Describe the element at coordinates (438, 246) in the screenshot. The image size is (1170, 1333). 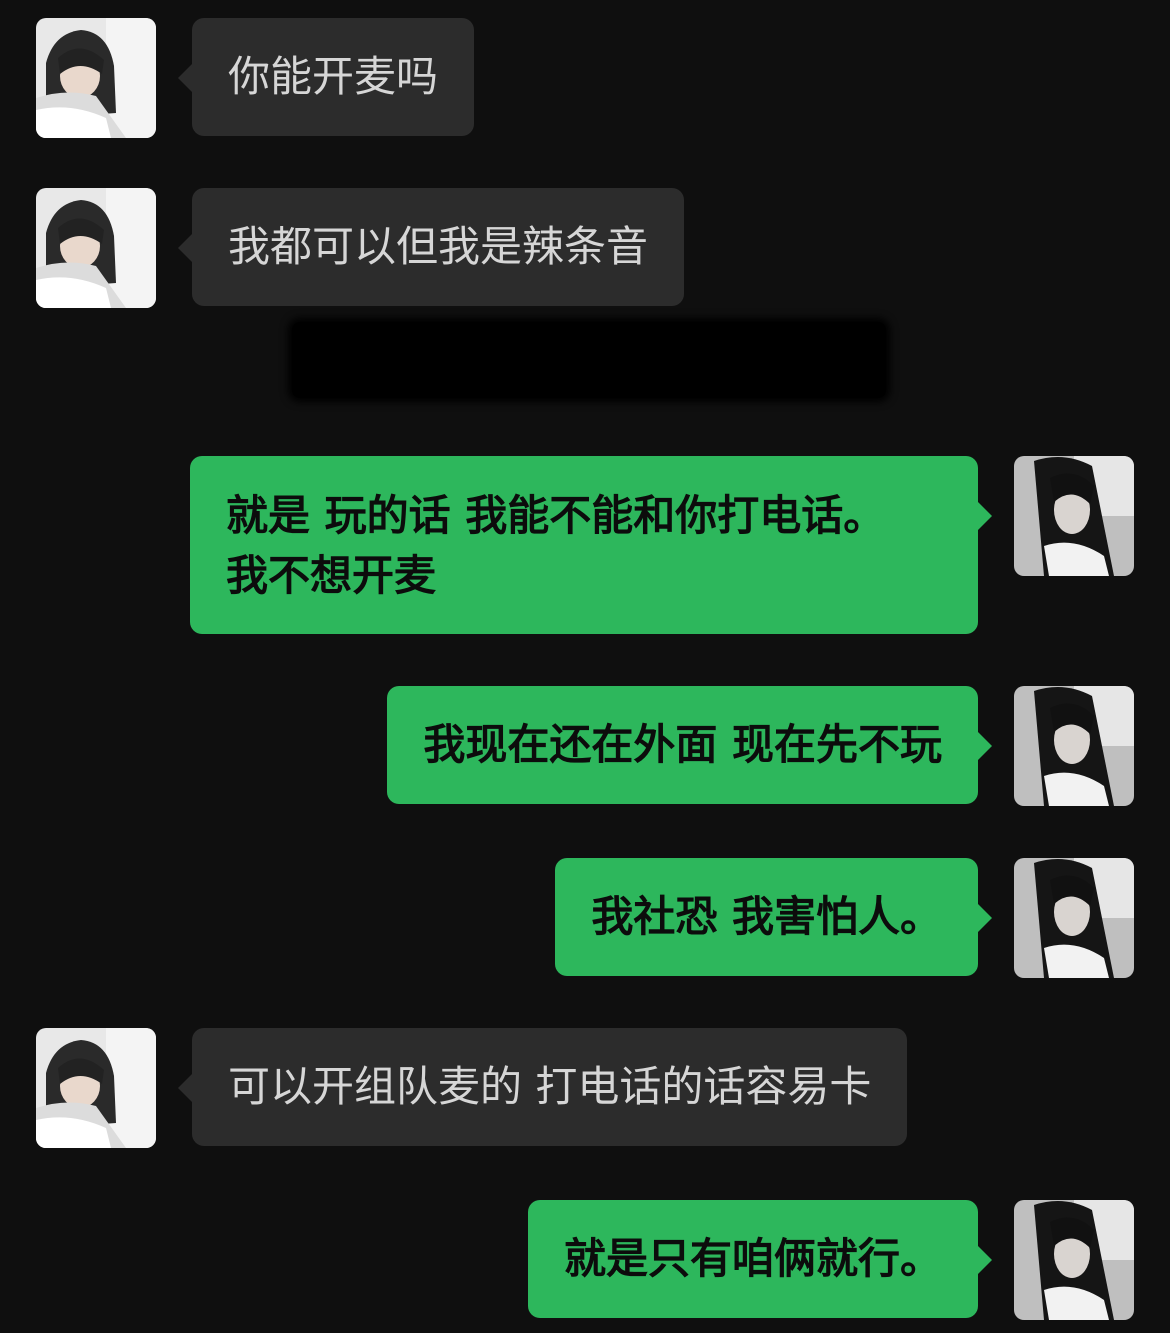
I see `message-text: 我都可以但我是辣条音` at that location.